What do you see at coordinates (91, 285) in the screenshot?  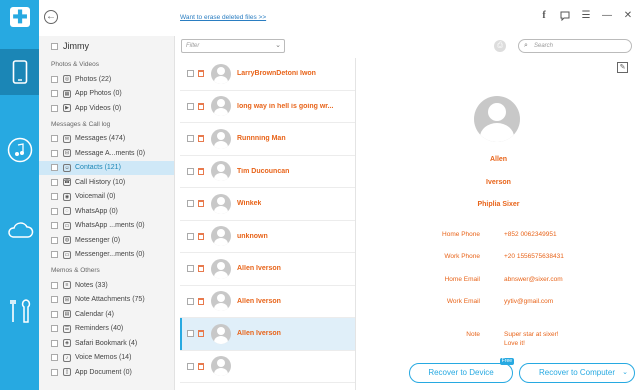 I see `sidebar-item-label: Notes (33)` at bounding box center [91, 285].